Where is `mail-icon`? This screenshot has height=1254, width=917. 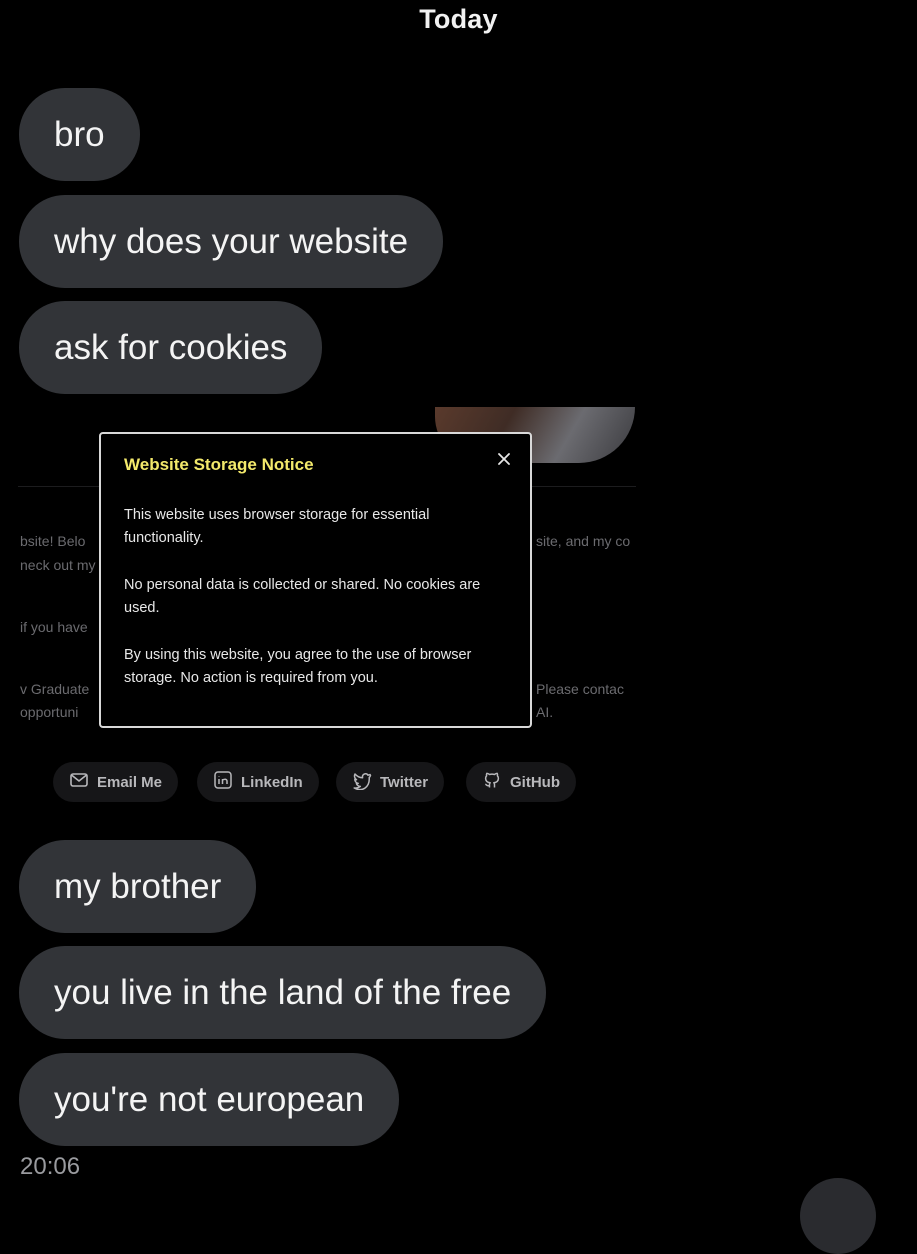
mail-icon is located at coordinates (79, 782).